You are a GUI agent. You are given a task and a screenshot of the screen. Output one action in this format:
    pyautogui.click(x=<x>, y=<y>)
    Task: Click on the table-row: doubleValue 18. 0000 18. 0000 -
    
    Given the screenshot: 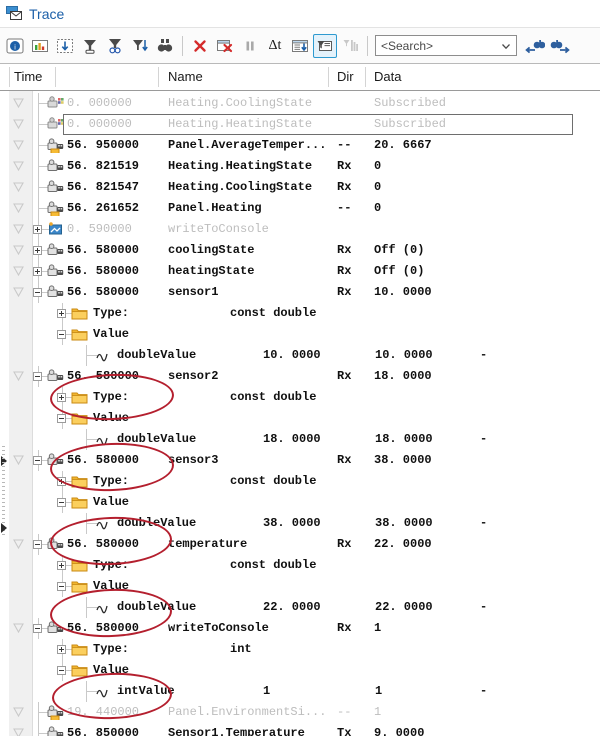 What is the action you would take?
    pyautogui.click(x=300, y=439)
    